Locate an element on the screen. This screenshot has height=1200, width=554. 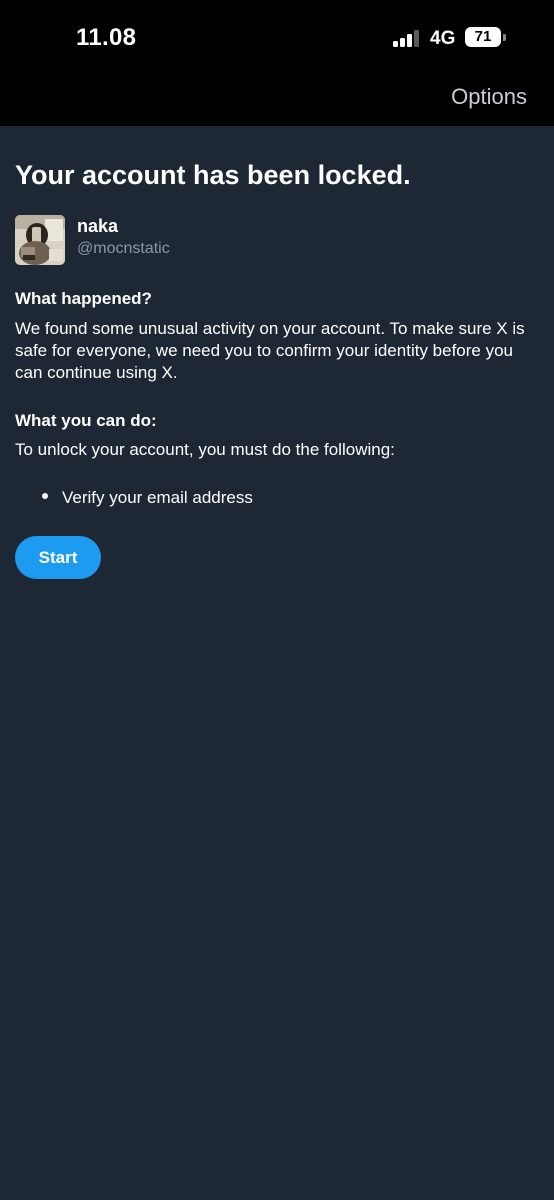
battery-level: 71 is located at coordinates (483, 36).